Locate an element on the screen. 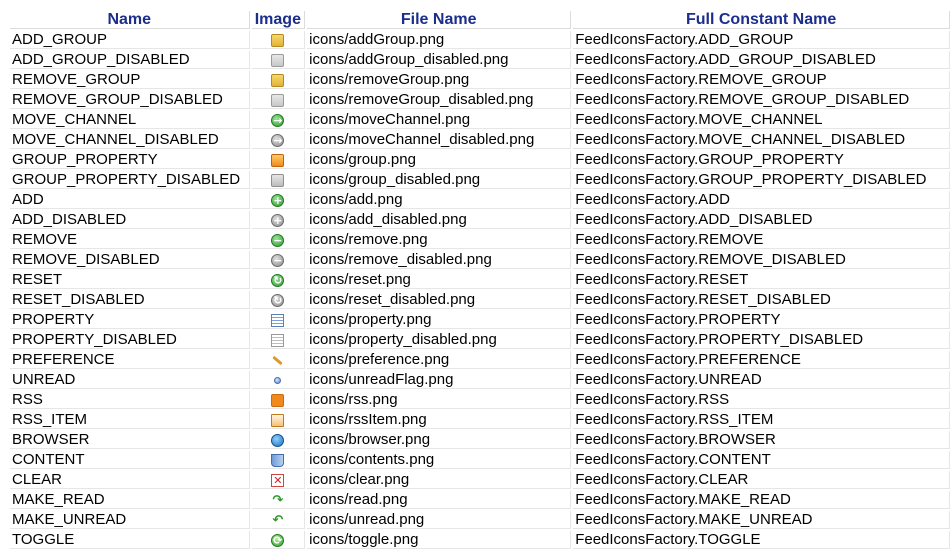 This screenshot has width=952, height=551. cell-image: ↻ is located at coordinates (278, 300).